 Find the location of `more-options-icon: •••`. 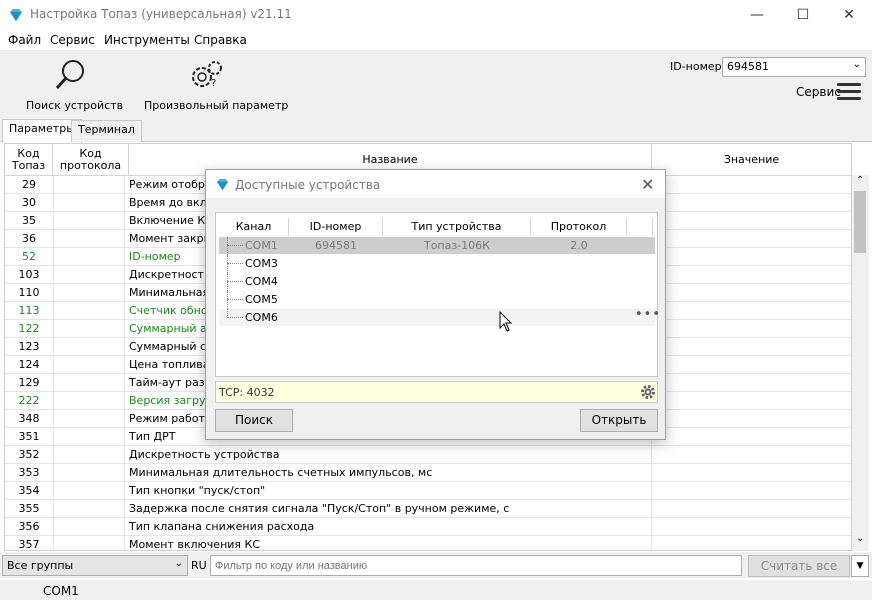

more-options-icon: ••• is located at coordinates (648, 314).